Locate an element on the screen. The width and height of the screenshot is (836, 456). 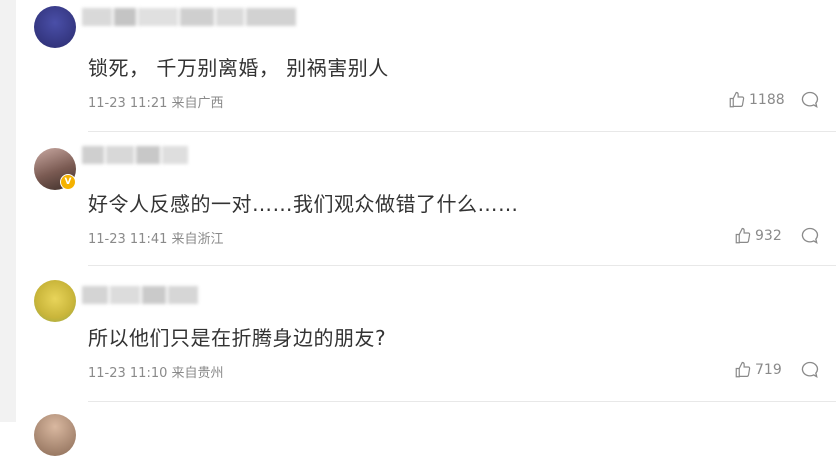
avatar-next-comment is located at coordinates (55, 435).